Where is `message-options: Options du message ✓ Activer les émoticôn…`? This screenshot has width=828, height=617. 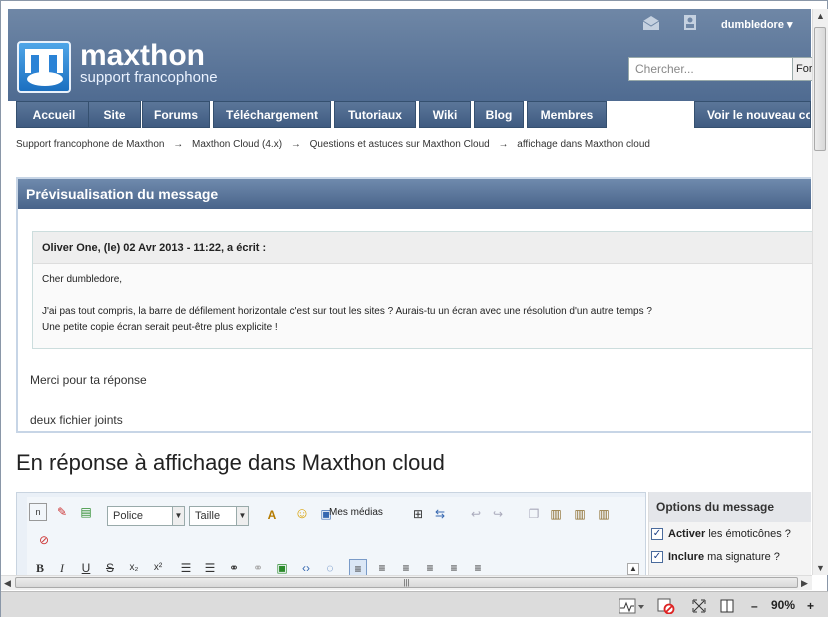
message-options: Options du message ✓ Activer les émoticôn… is located at coordinates (729, 534).